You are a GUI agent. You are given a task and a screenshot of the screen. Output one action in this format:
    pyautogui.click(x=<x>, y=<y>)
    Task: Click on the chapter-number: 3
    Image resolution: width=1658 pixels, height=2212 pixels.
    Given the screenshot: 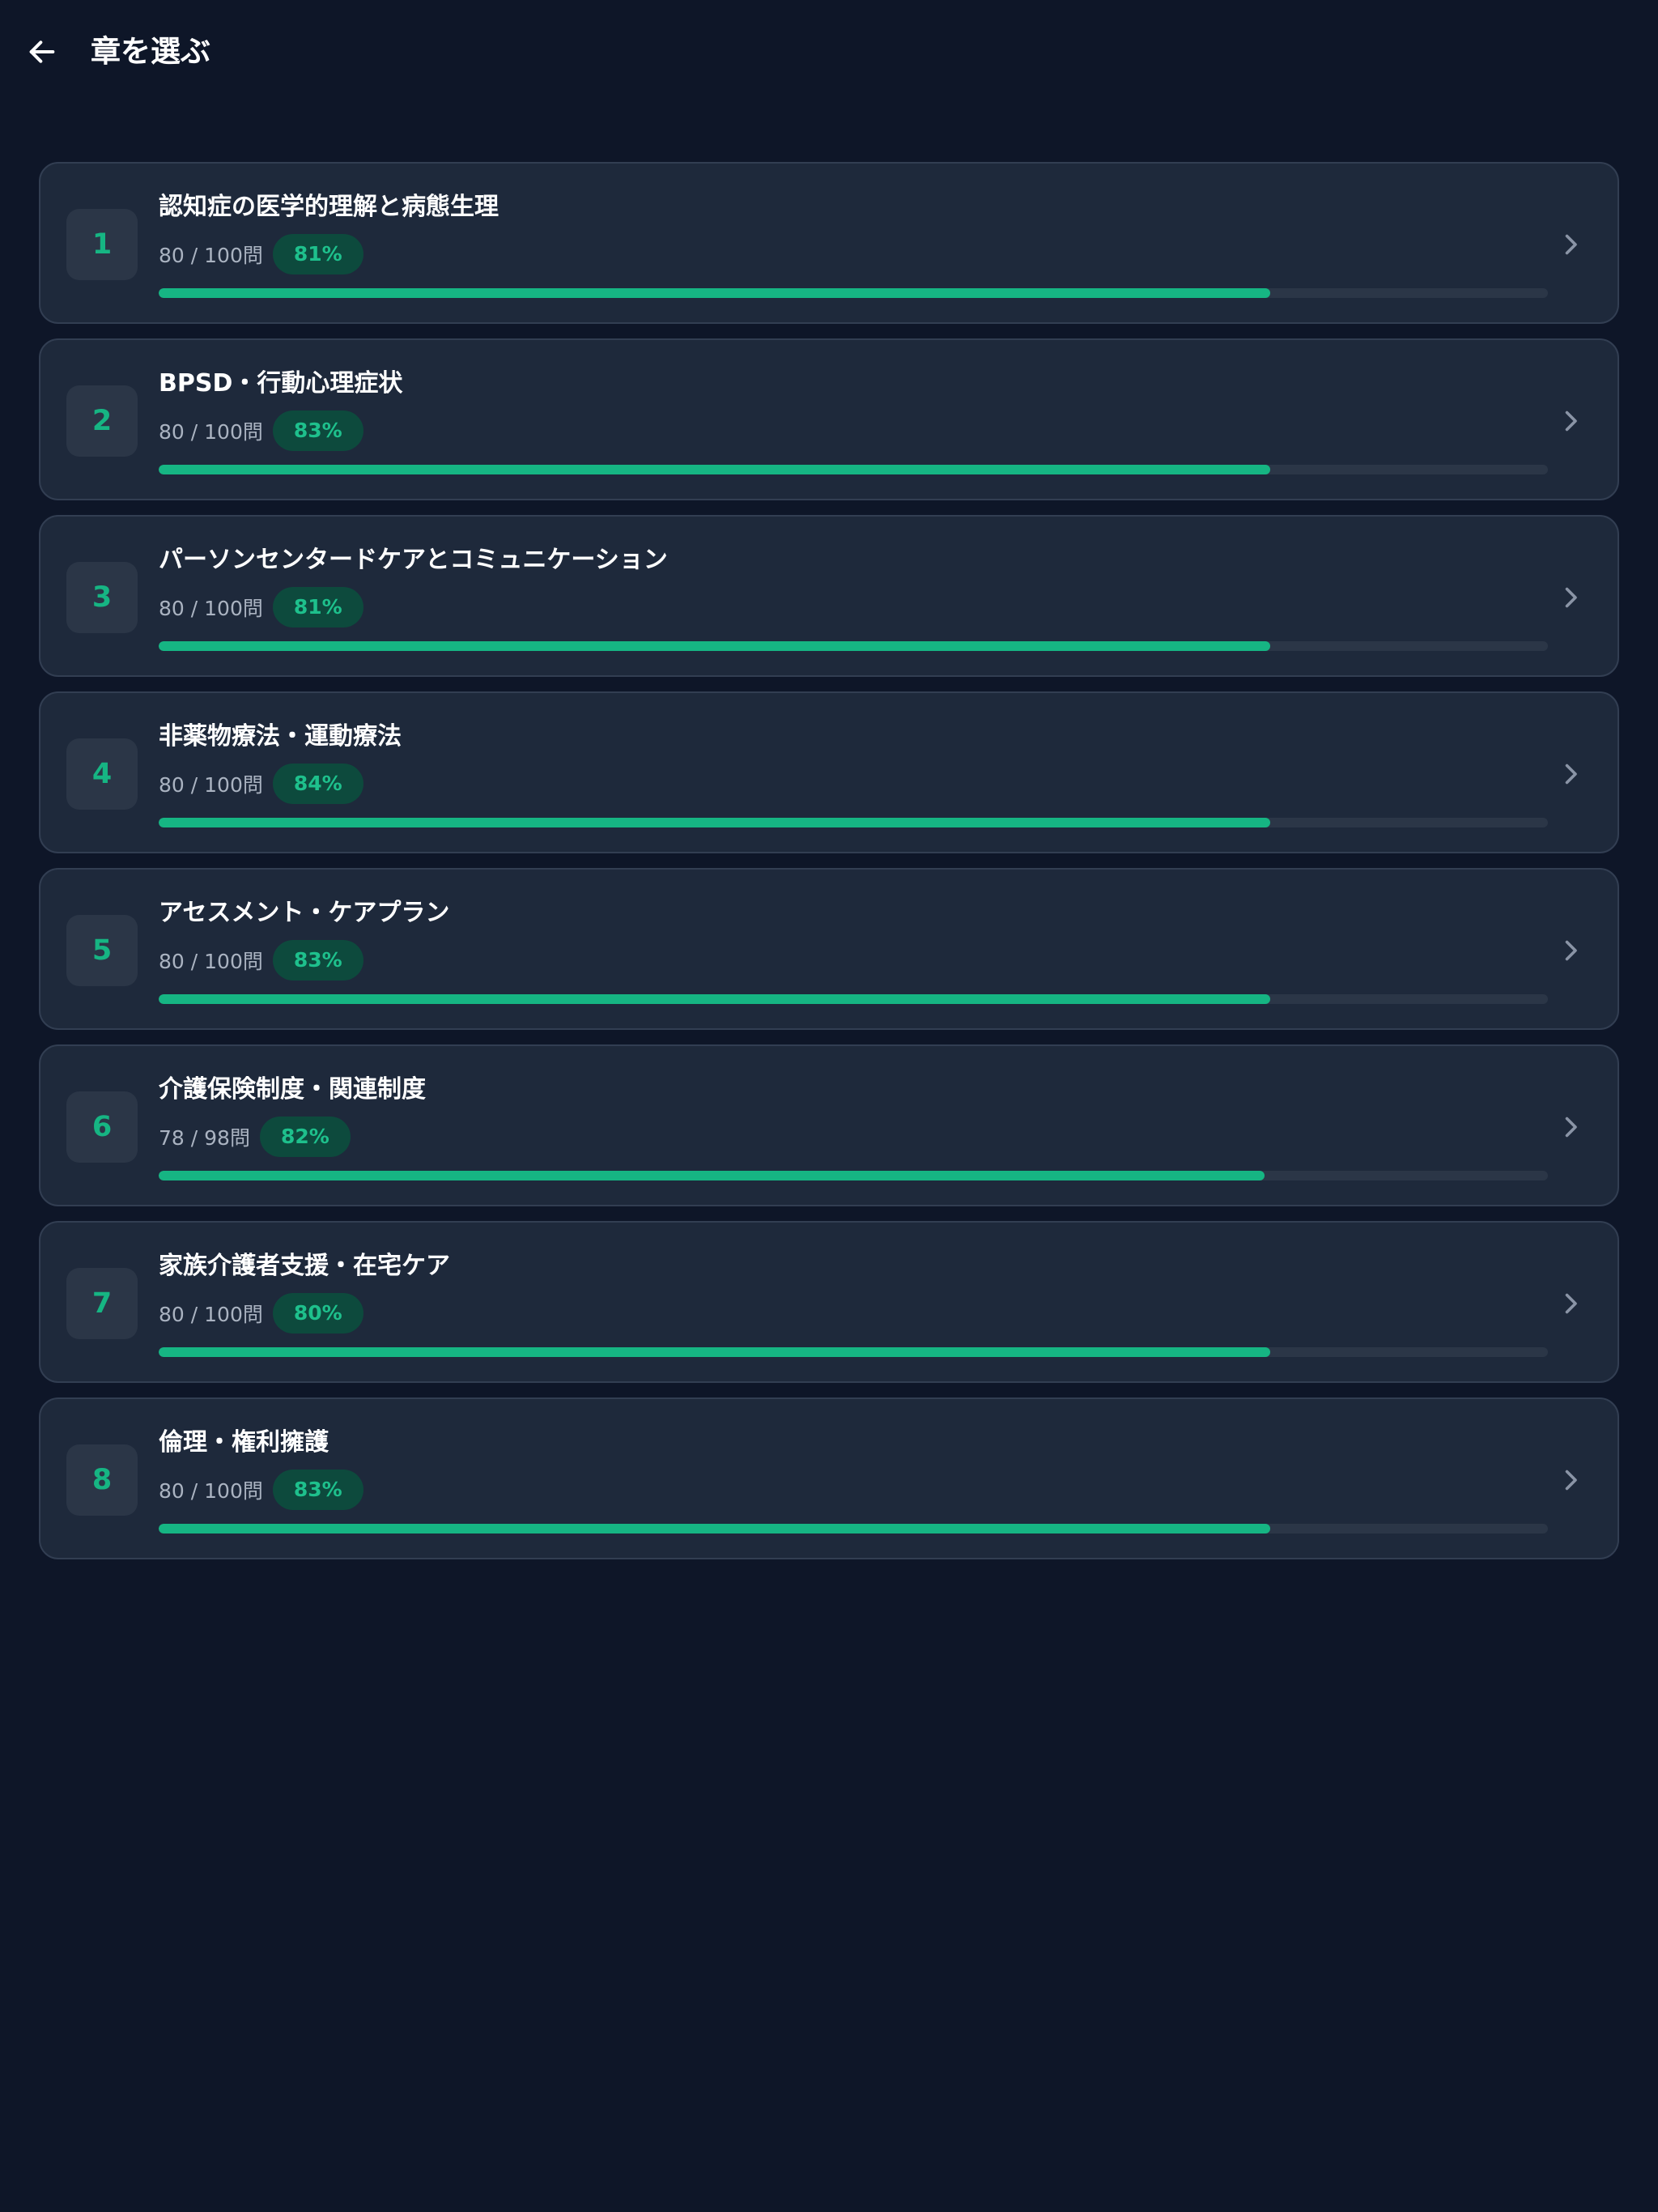 What is the action you would take?
    pyautogui.click(x=102, y=598)
    